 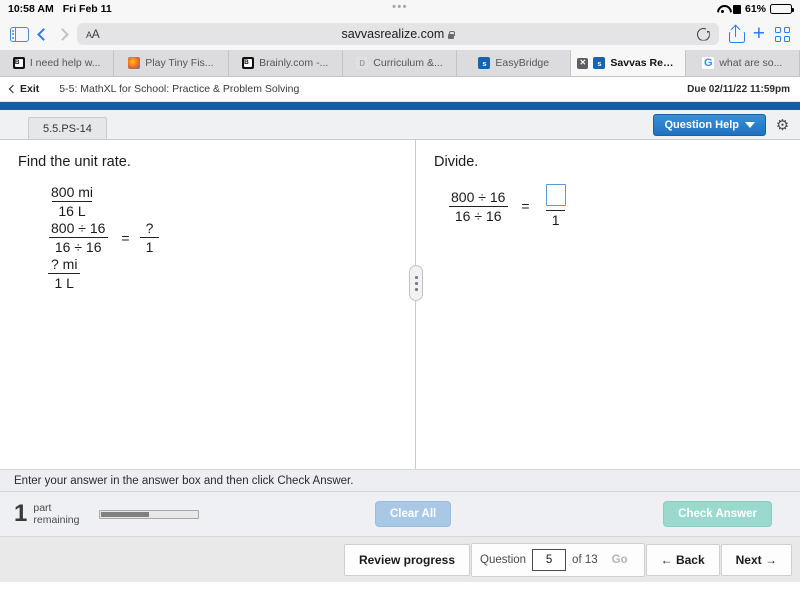 What do you see at coordinates (21, 513) in the screenshot?
I see `remaining-count: 1` at bounding box center [21, 513].